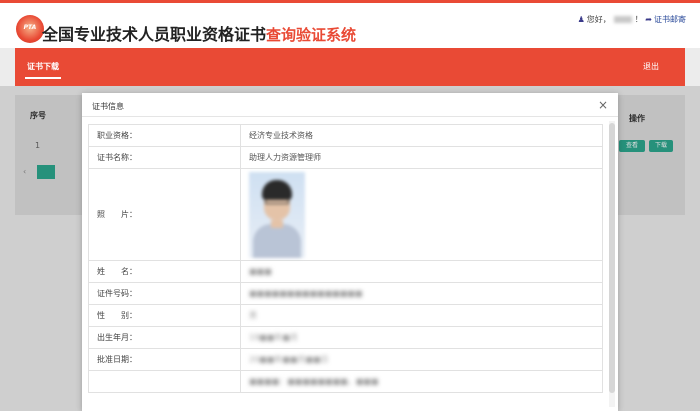  I want to click on site-header: PTA 全国专业技术人员职业资格证书查询验证系统 ♟ 您好， ！ ➦ 证书邮寄, so click(350, 25).